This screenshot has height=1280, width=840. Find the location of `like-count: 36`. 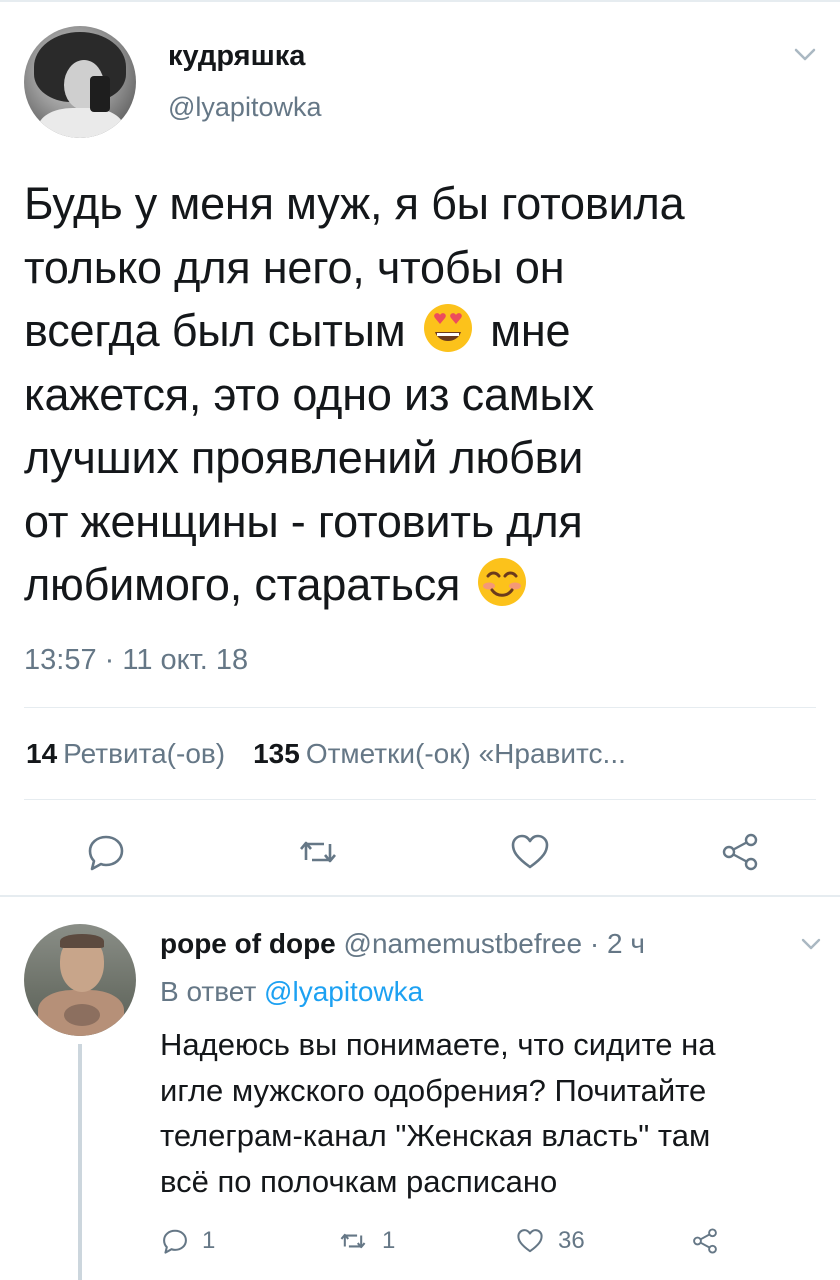

like-count: 36 is located at coordinates (571, 1240).